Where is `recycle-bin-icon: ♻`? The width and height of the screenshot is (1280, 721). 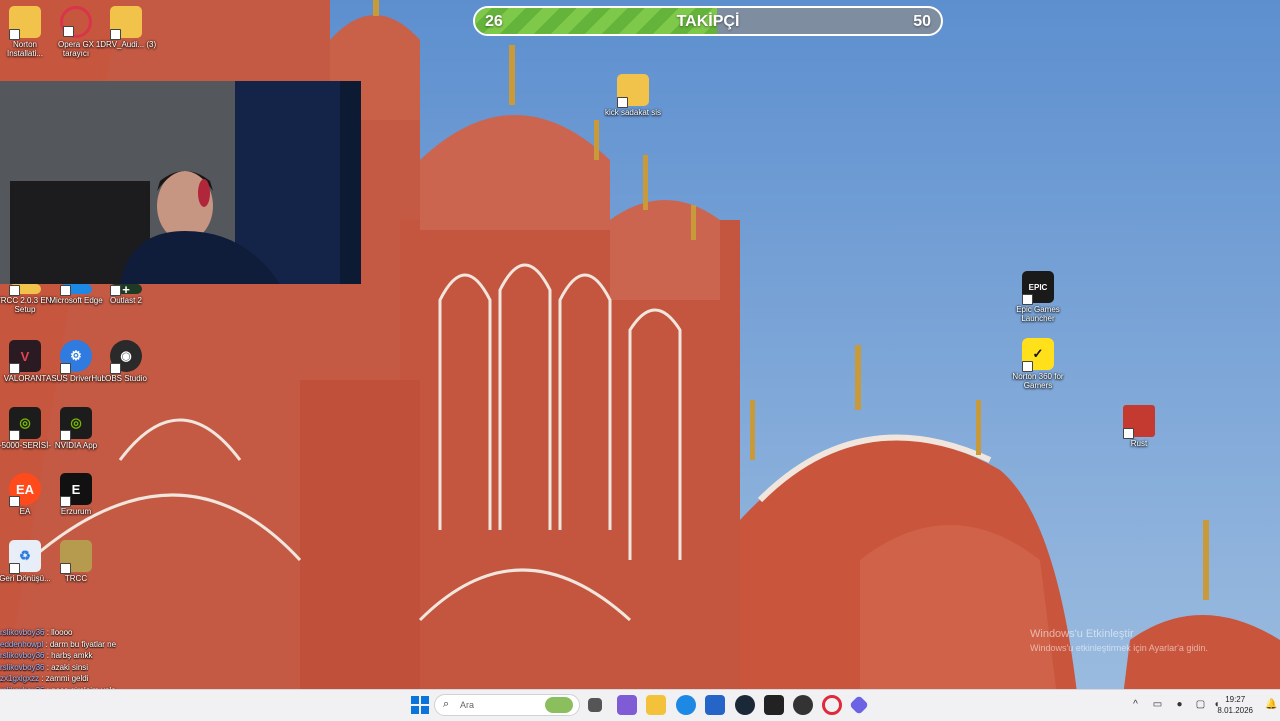 recycle-bin-icon: ♻ is located at coordinates (25, 557).